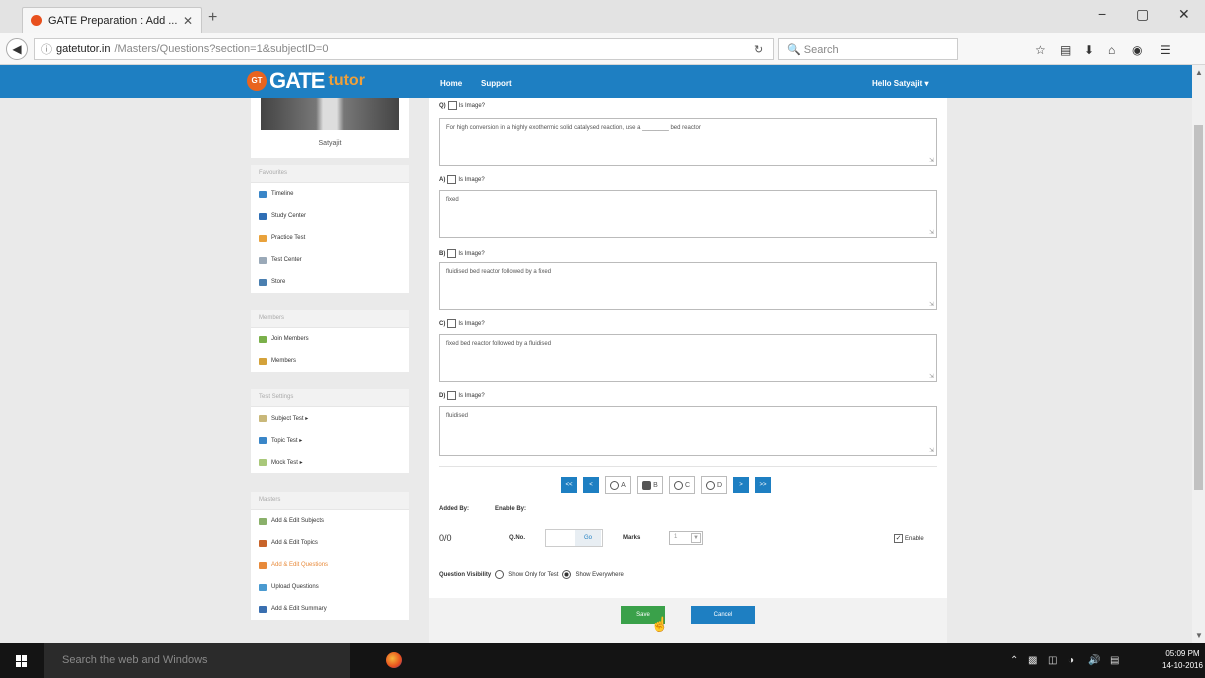 Image resolution: width=1205 pixels, height=678 pixels. What do you see at coordinates (666, 485) in the screenshot?
I see `question-pager: << < A B C D > >>` at bounding box center [666, 485].